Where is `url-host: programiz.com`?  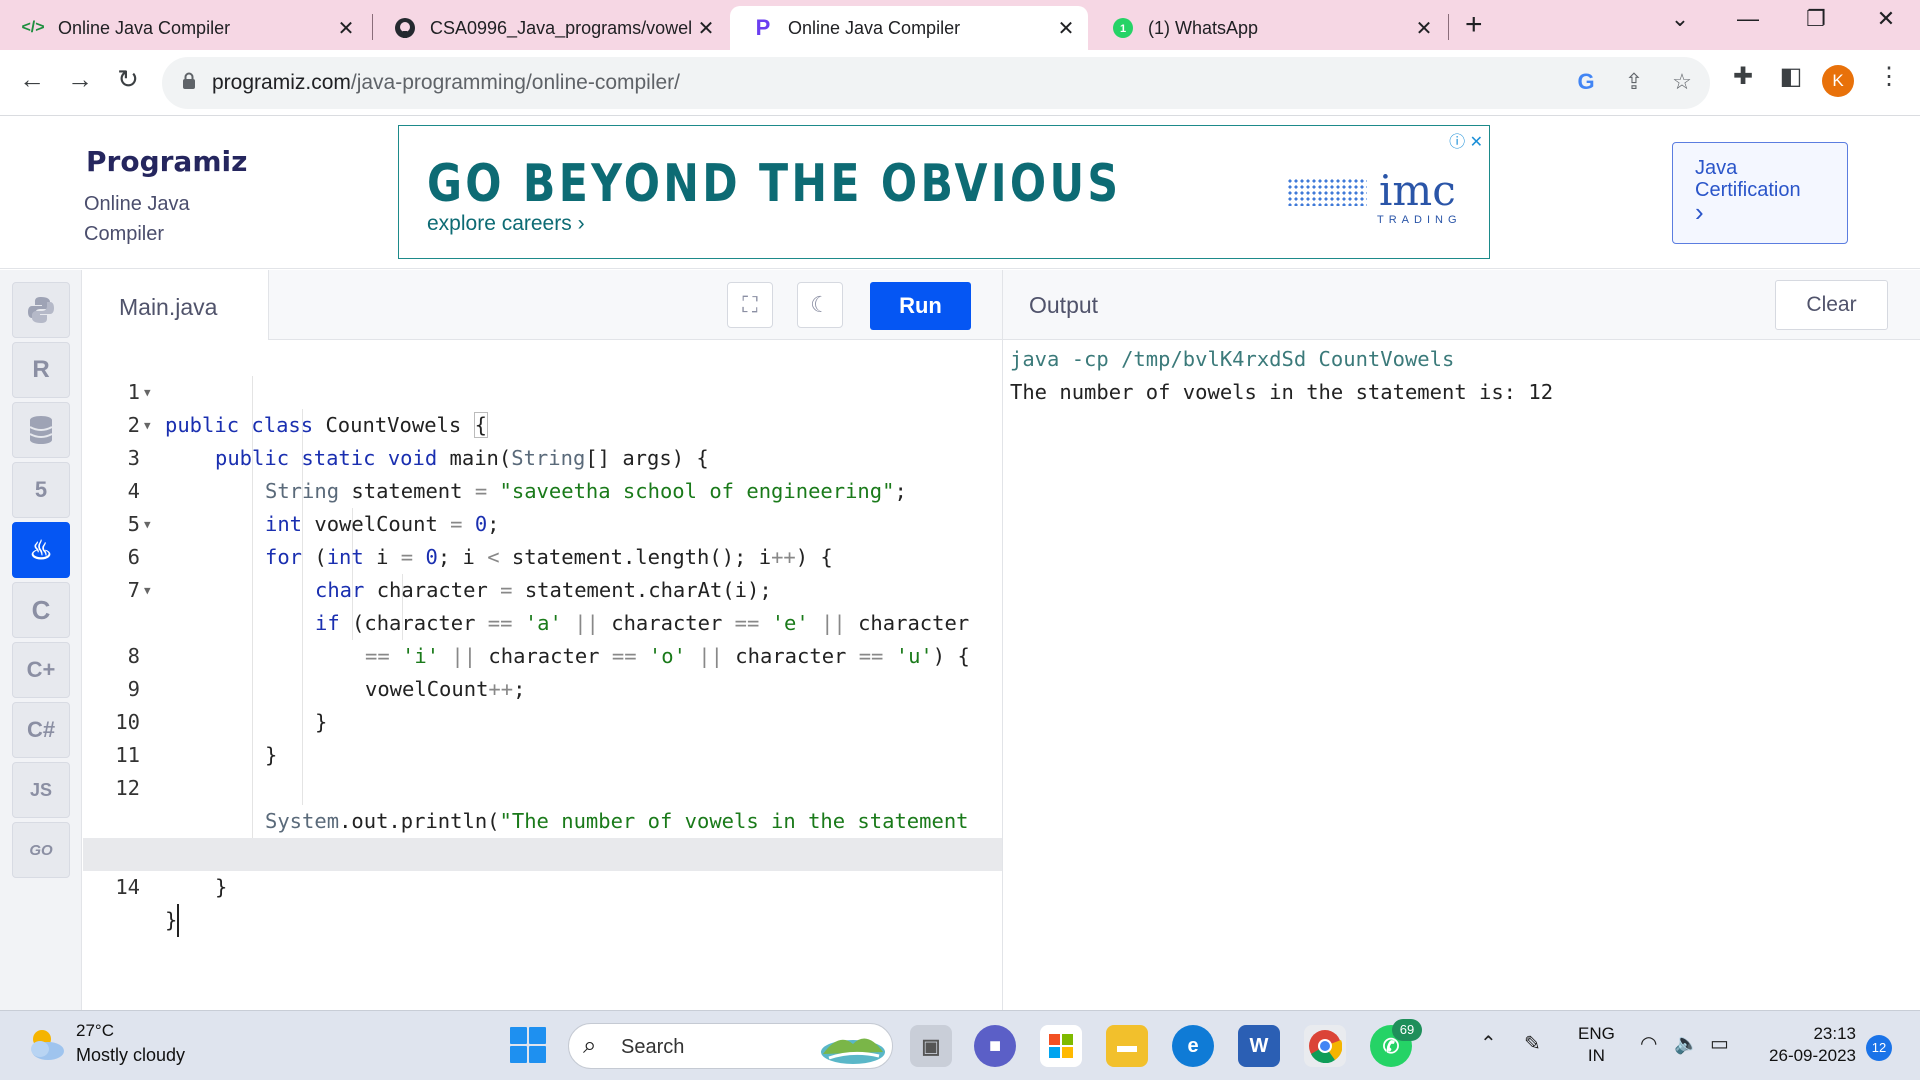 url-host: programiz.com is located at coordinates (281, 82).